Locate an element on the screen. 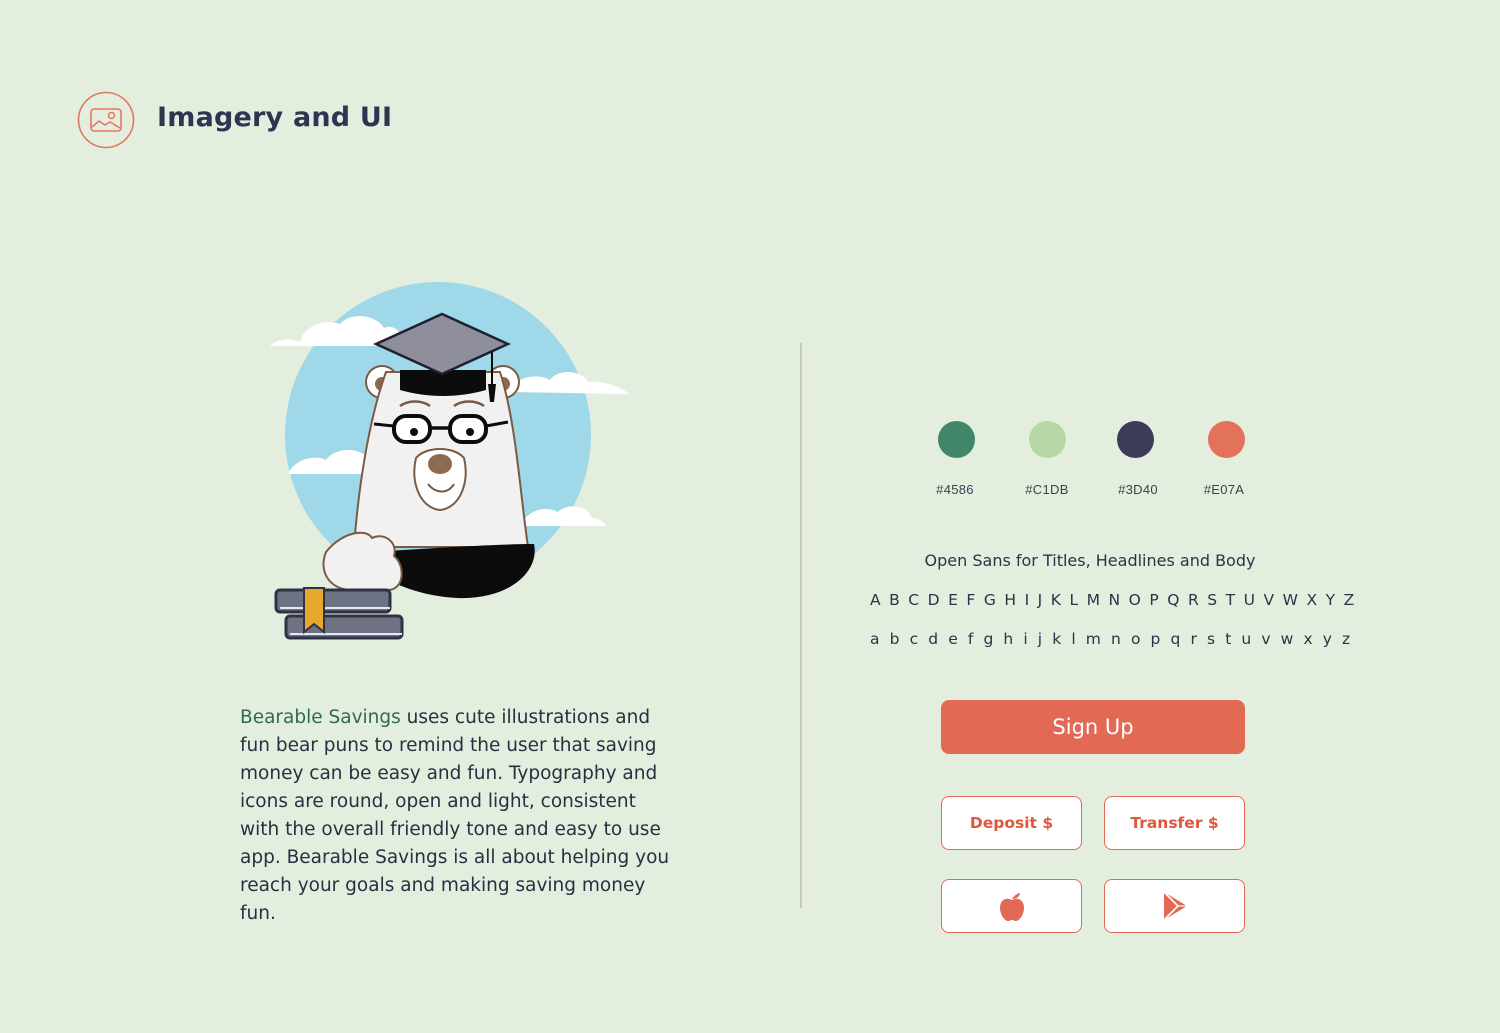 This screenshot has height=1033, width=1500. brand-name: Bearable Savings is located at coordinates (320, 717).